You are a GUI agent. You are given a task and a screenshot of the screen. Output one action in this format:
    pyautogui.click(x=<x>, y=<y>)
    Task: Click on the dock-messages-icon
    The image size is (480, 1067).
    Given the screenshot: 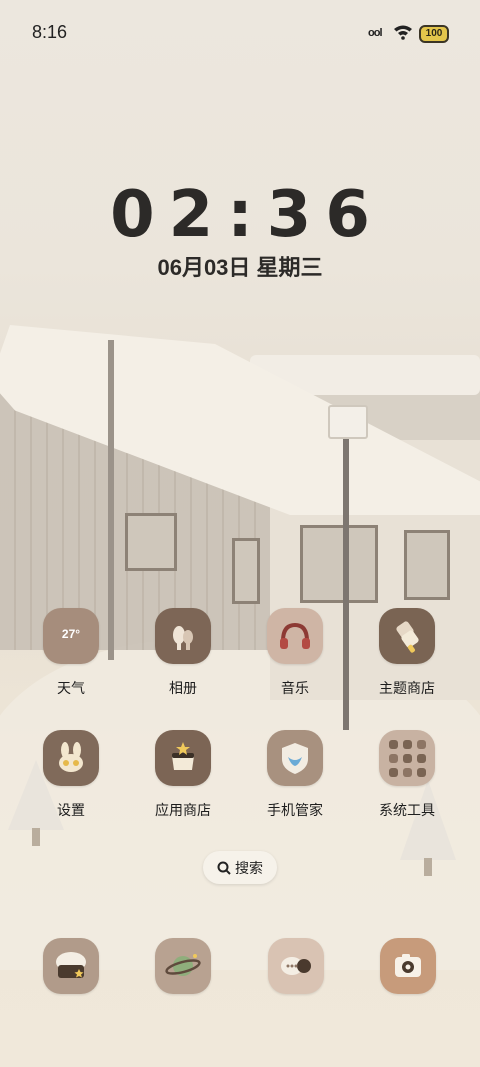 What is the action you would take?
    pyautogui.click(x=296, y=966)
    